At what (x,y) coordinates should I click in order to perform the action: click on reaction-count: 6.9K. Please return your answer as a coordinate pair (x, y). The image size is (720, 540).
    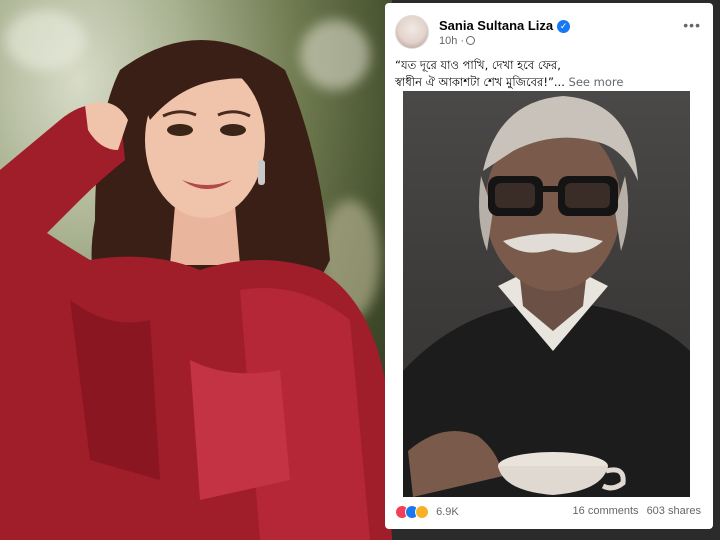
    Looking at the image, I should click on (447, 512).